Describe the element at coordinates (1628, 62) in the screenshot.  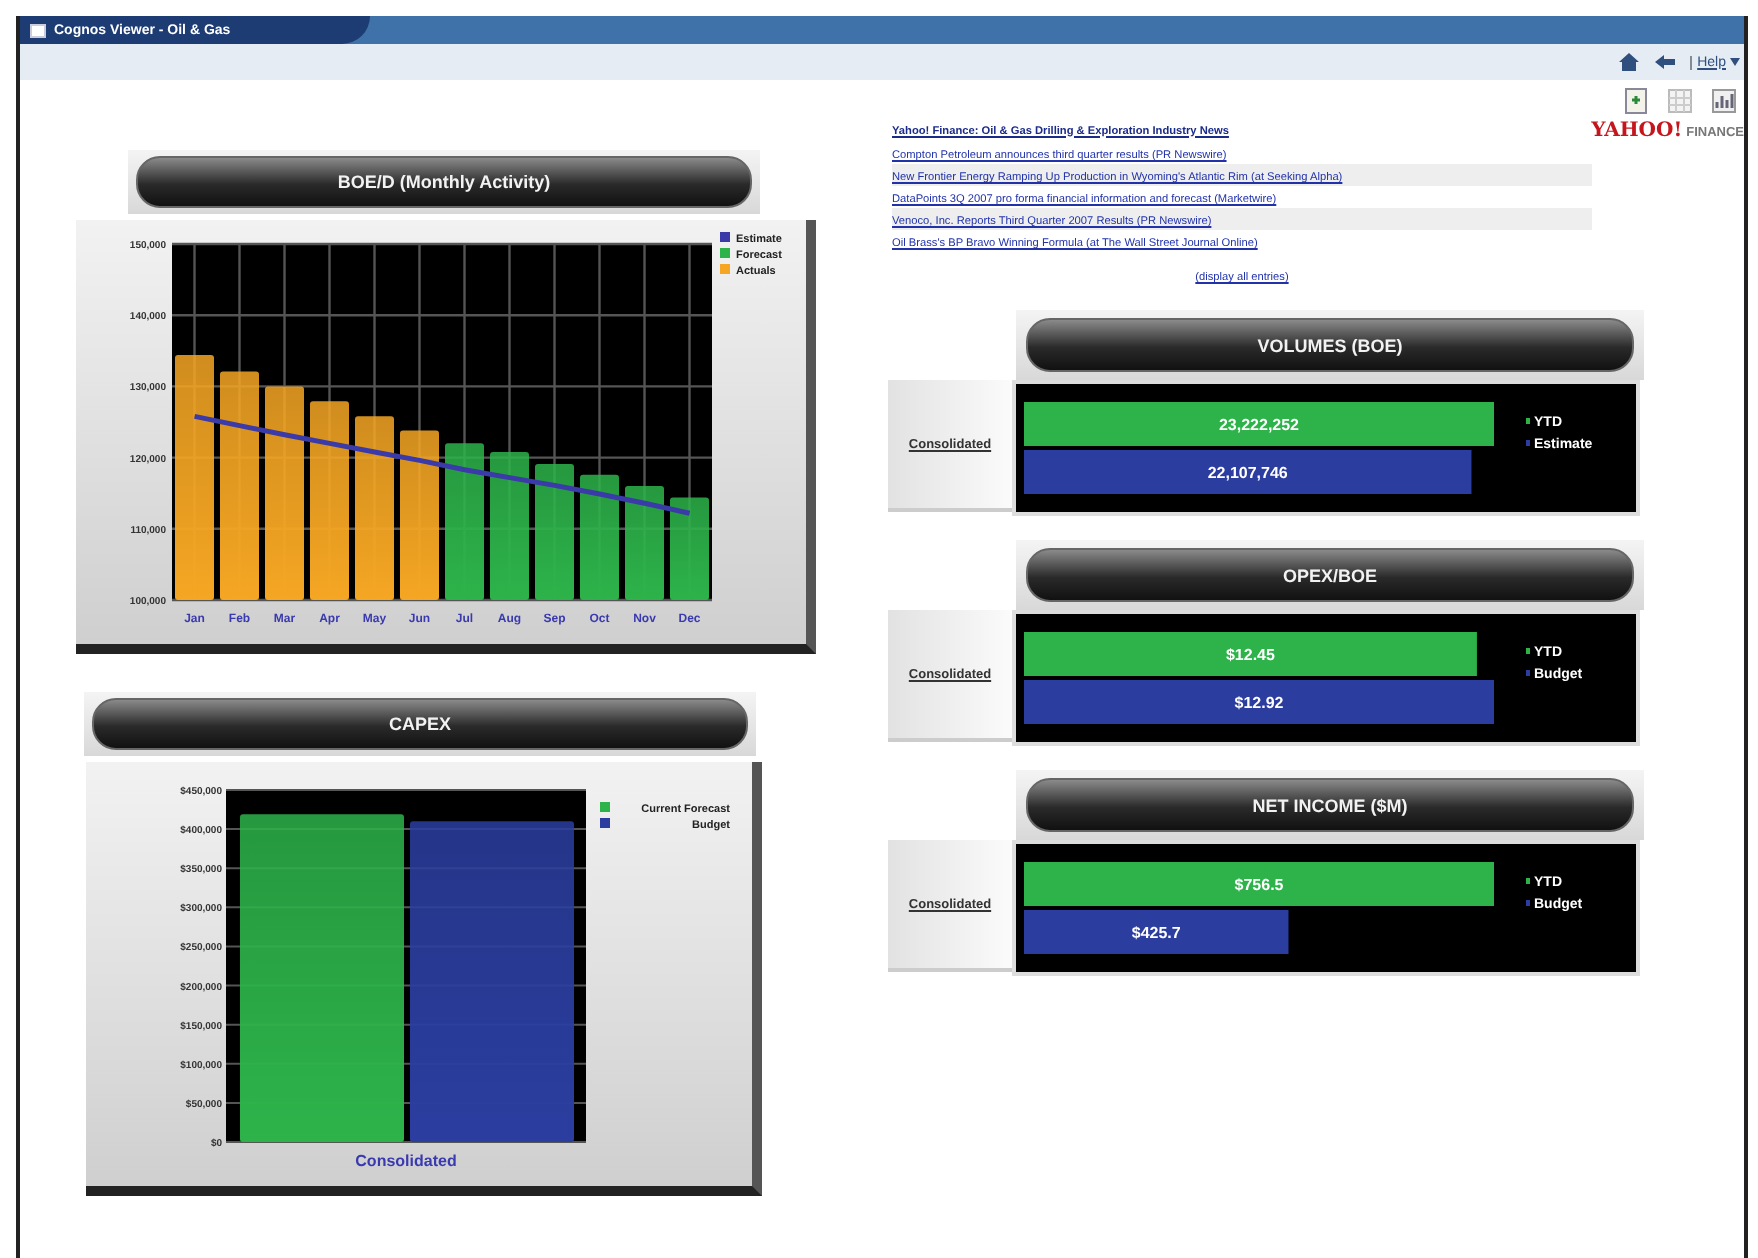
I see `home-icon` at that location.